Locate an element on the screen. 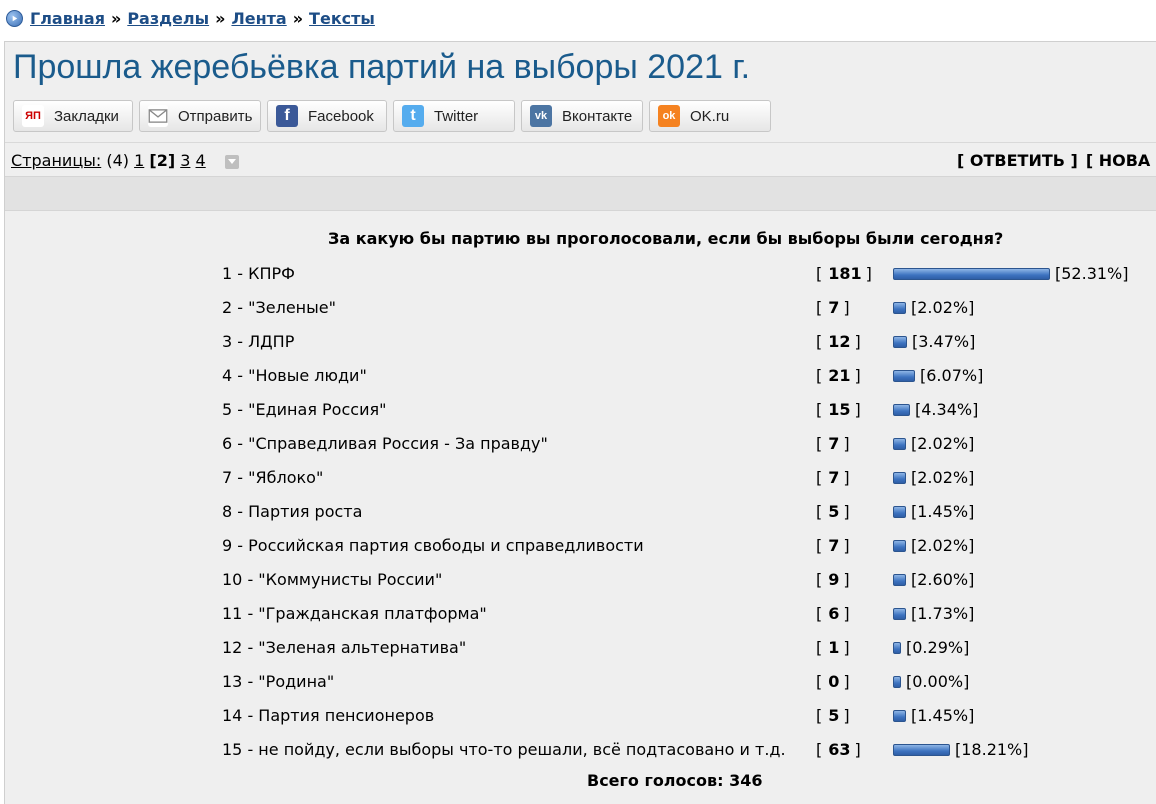 This screenshot has width=1156, height=804. yandex-bookmarks-icon: ЯП is located at coordinates (33, 116).